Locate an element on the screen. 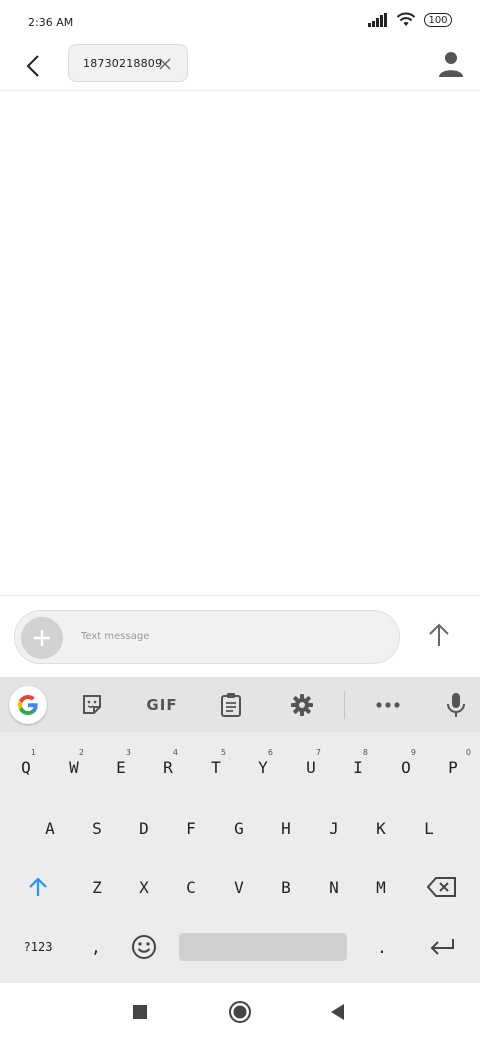 The image size is (480, 1041). shift-arrow-icon is located at coordinates (38, 886).